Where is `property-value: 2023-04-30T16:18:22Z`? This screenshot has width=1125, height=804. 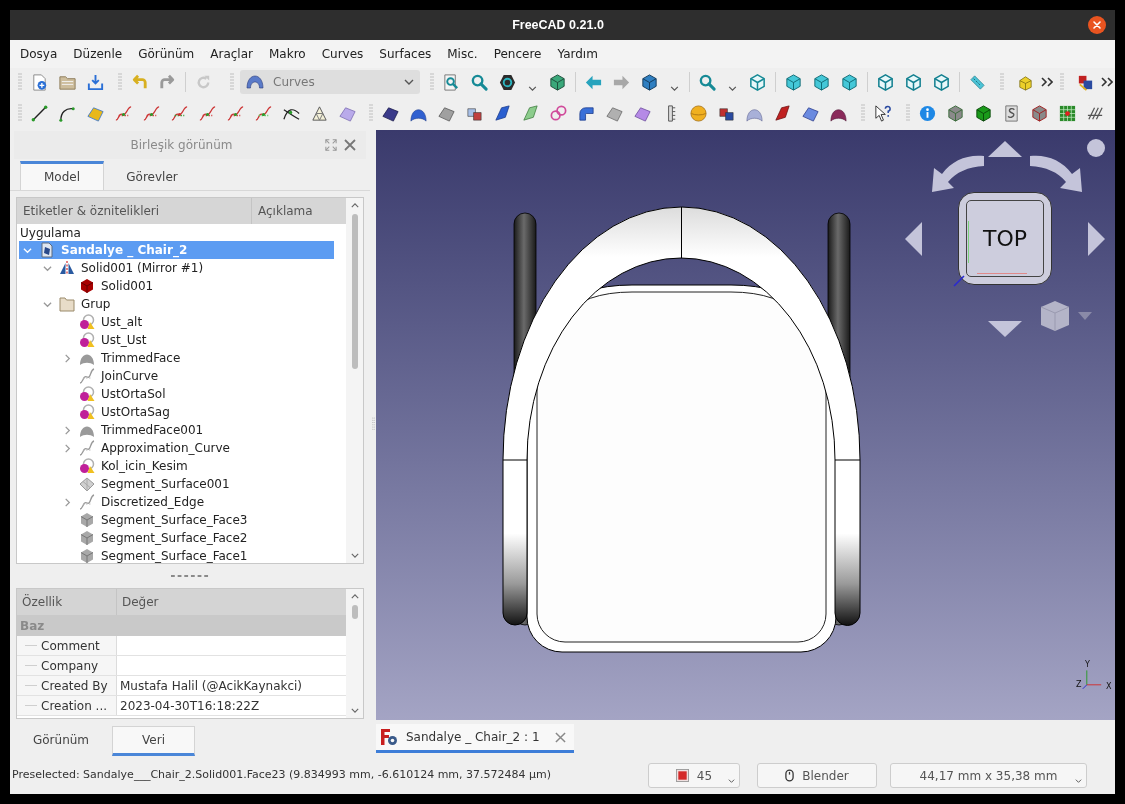 property-value: 2023-04-30T16:18:22Z is located at coordinates (190, 705).